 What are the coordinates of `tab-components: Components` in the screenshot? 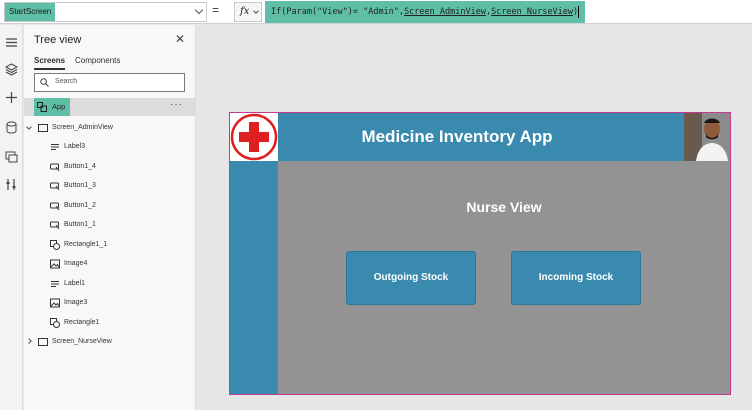 It's located at (97, 60).